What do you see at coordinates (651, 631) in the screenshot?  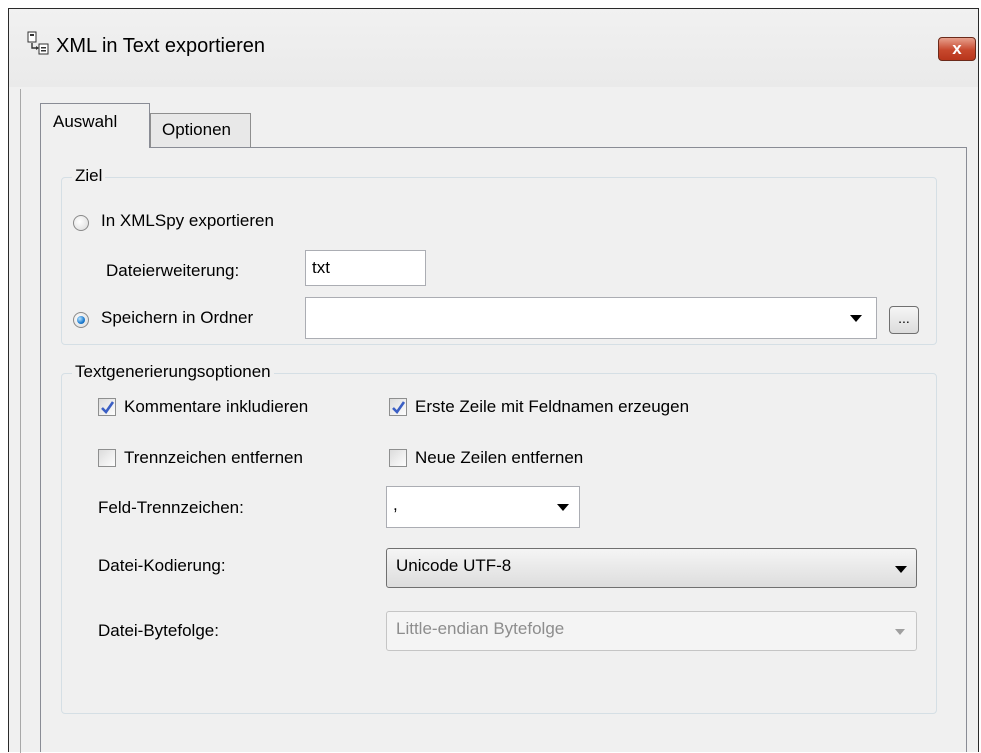 I see `byte-order-select: Little-endian Bytefolge` at bounding box center [651, 631].